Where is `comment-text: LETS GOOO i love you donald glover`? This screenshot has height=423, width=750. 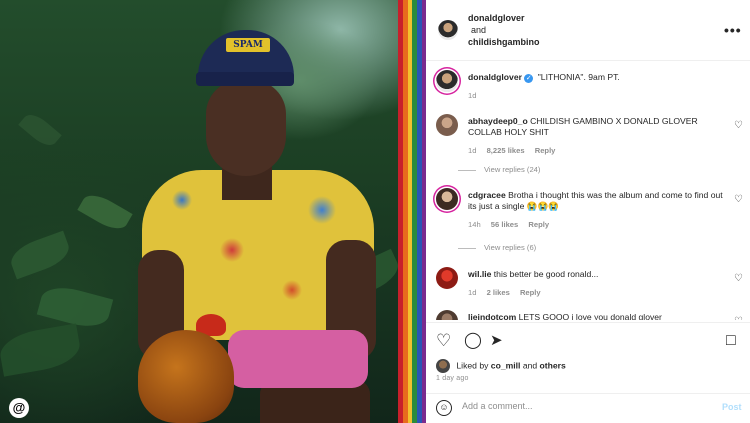 comment-text: LETS GOOO i love you donald glover is located at coordinates (590, 316).